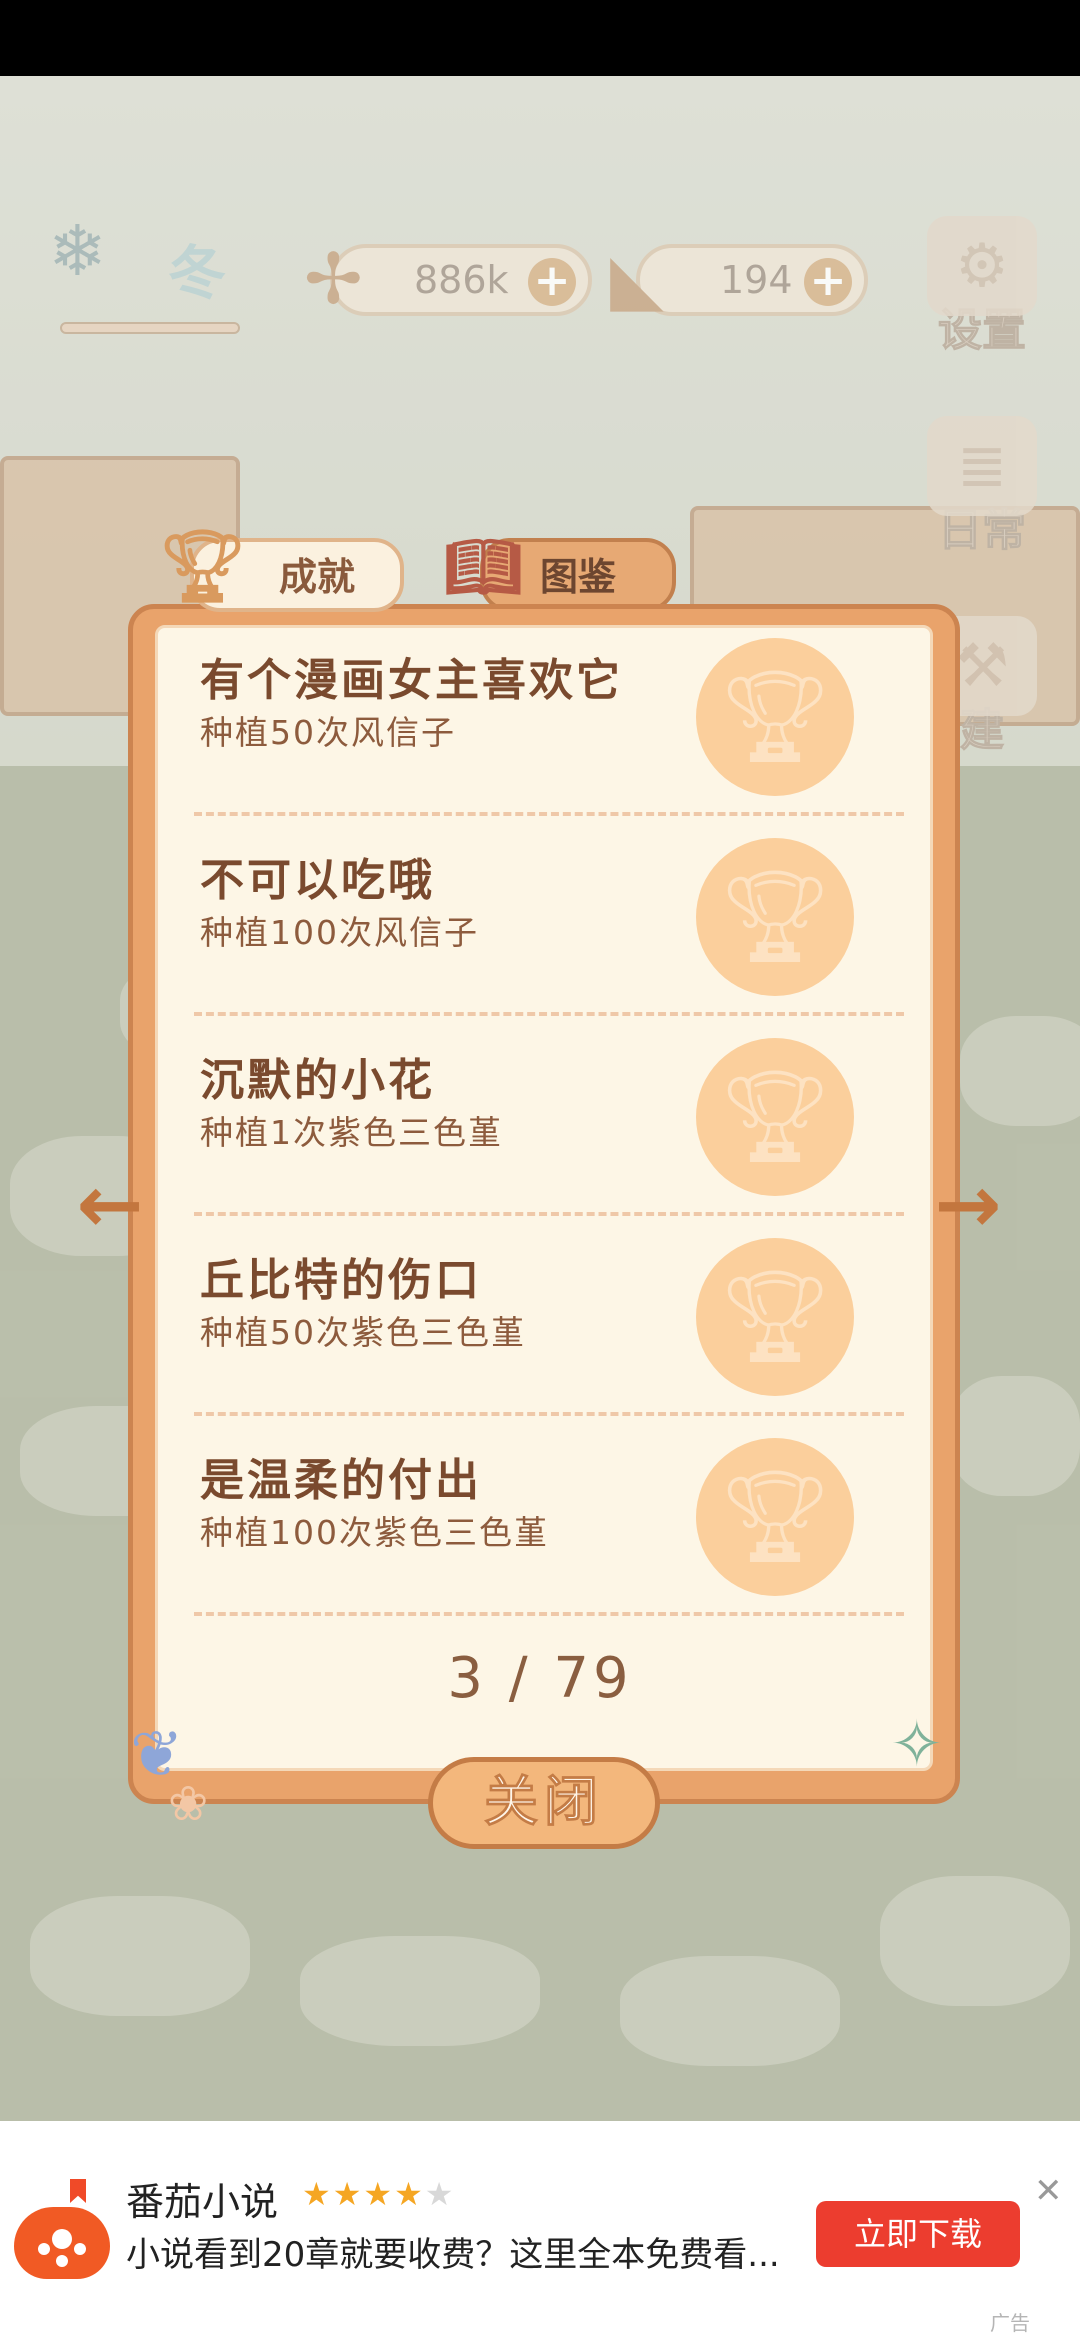  I want to click on bookmark-icon, so click(78, 2191).